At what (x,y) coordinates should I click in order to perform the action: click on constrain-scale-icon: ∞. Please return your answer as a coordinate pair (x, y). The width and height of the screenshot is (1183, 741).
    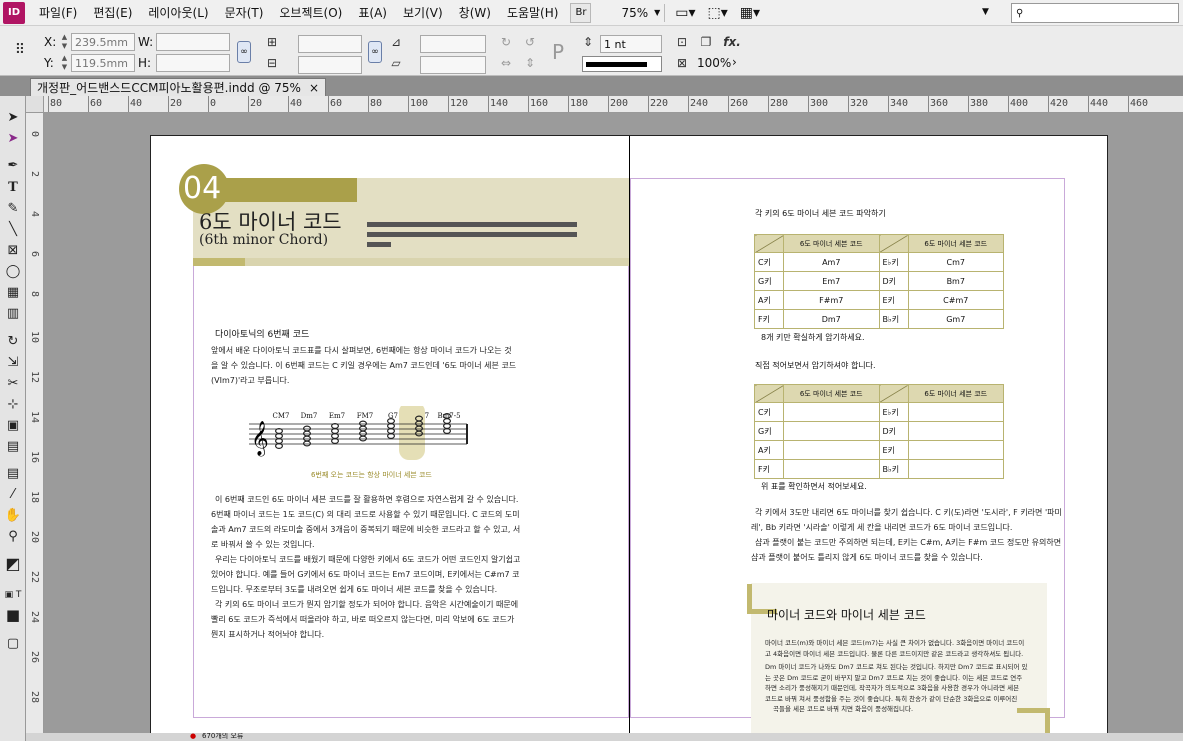
    Looking at the image, I should click on (375, 52).